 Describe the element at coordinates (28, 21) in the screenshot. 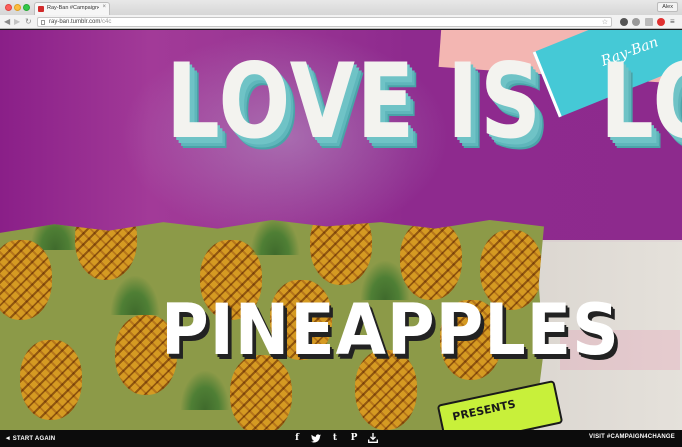

I see `reload-button: ↻` at that location.